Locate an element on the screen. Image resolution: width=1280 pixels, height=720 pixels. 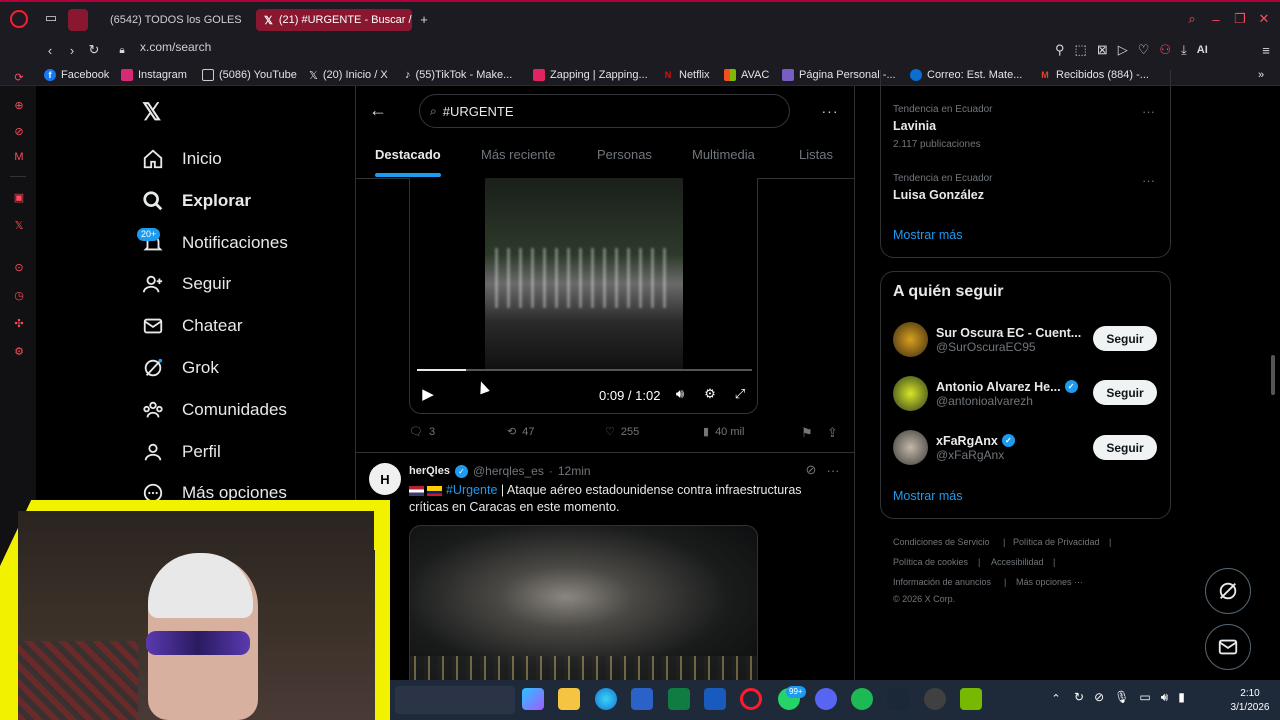
battery-icon: ▮ is located at coordinates (1181, 698).